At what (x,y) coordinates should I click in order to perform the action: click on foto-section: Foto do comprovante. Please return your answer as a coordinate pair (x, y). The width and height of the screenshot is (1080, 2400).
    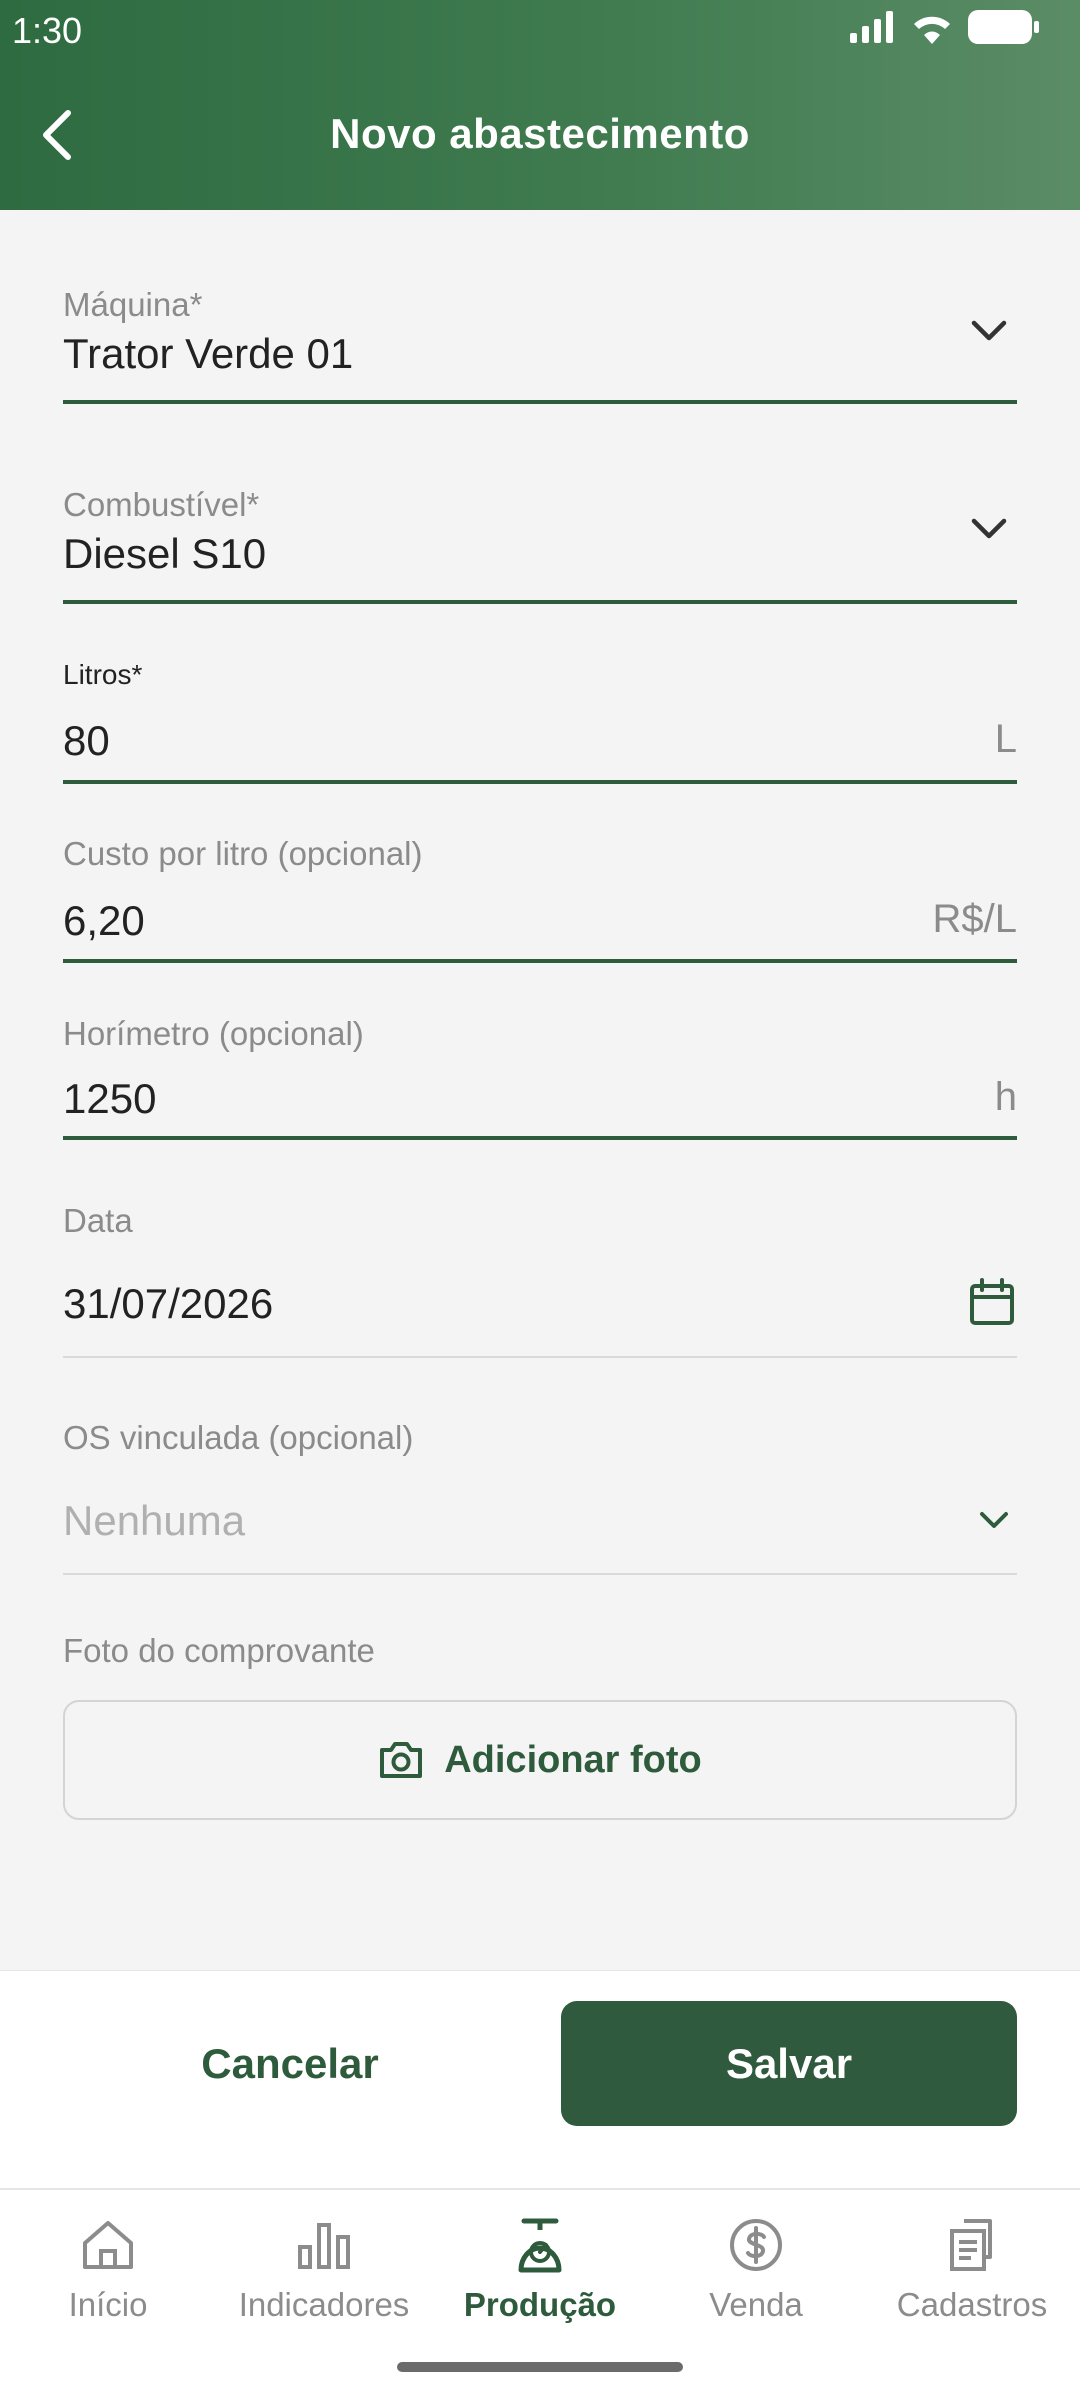
    Looking at the image, I should click on (540, 1657).